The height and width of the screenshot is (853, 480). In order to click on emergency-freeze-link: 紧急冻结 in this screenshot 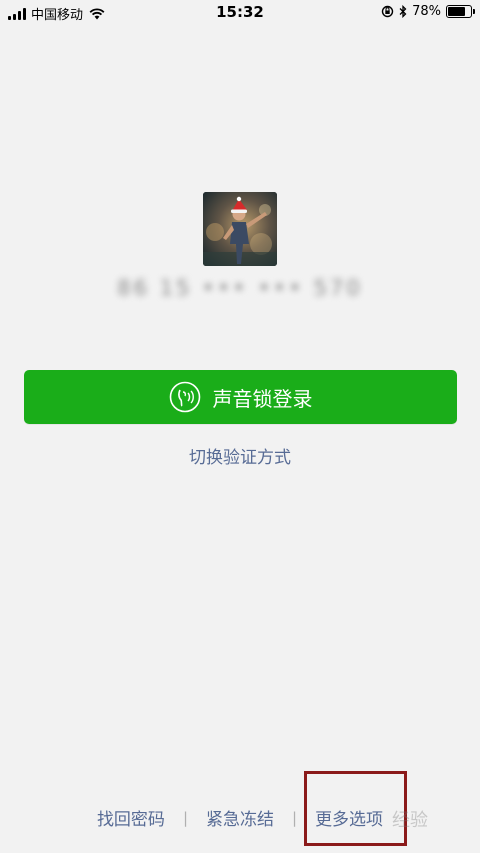, I will do `click(240, 817)`.